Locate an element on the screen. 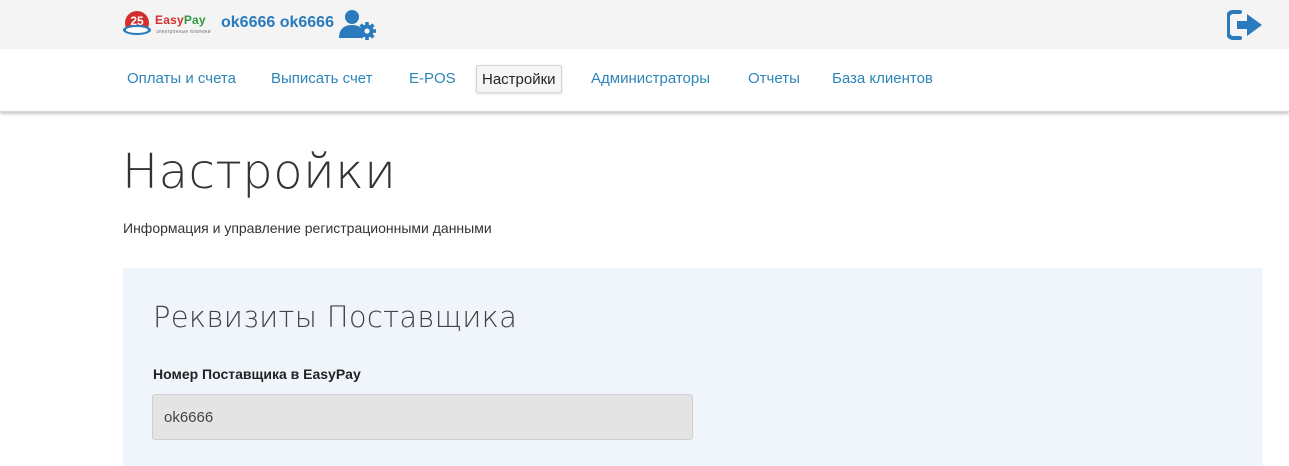 Image resolution: width=1289 pixels, height=466 pixels. panel-title: Реквизиты Поставщика is located at coordinates (335, 317).